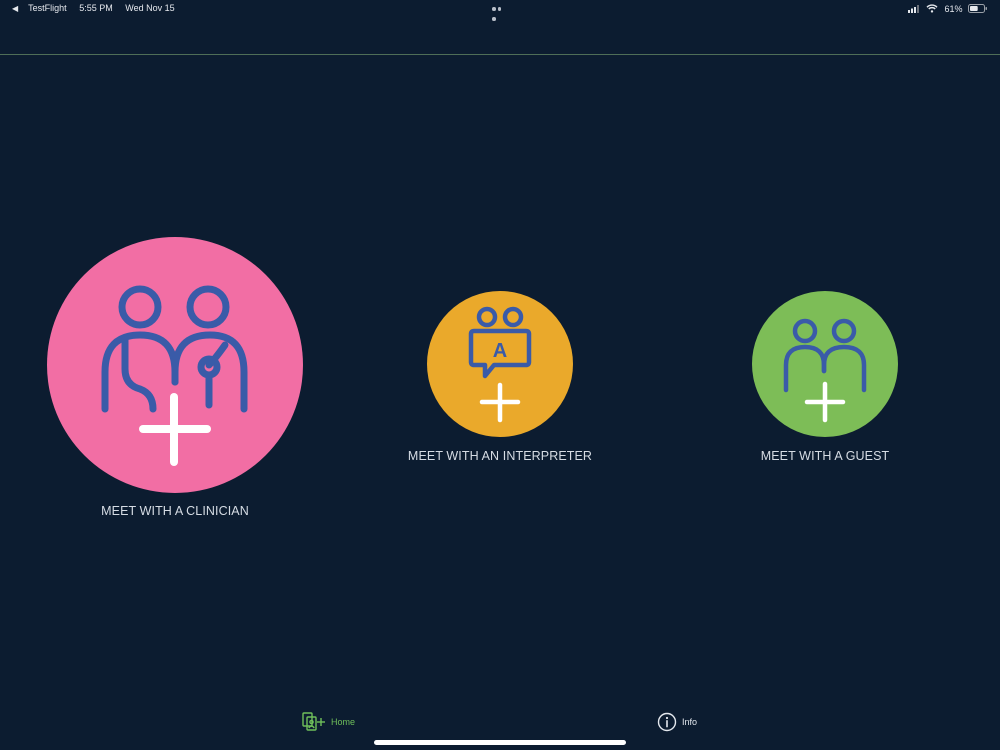  What do you see at coordinates (825, 370) in the screenshot?
I see `guests-add-icon` at bounding box center [825, 370].